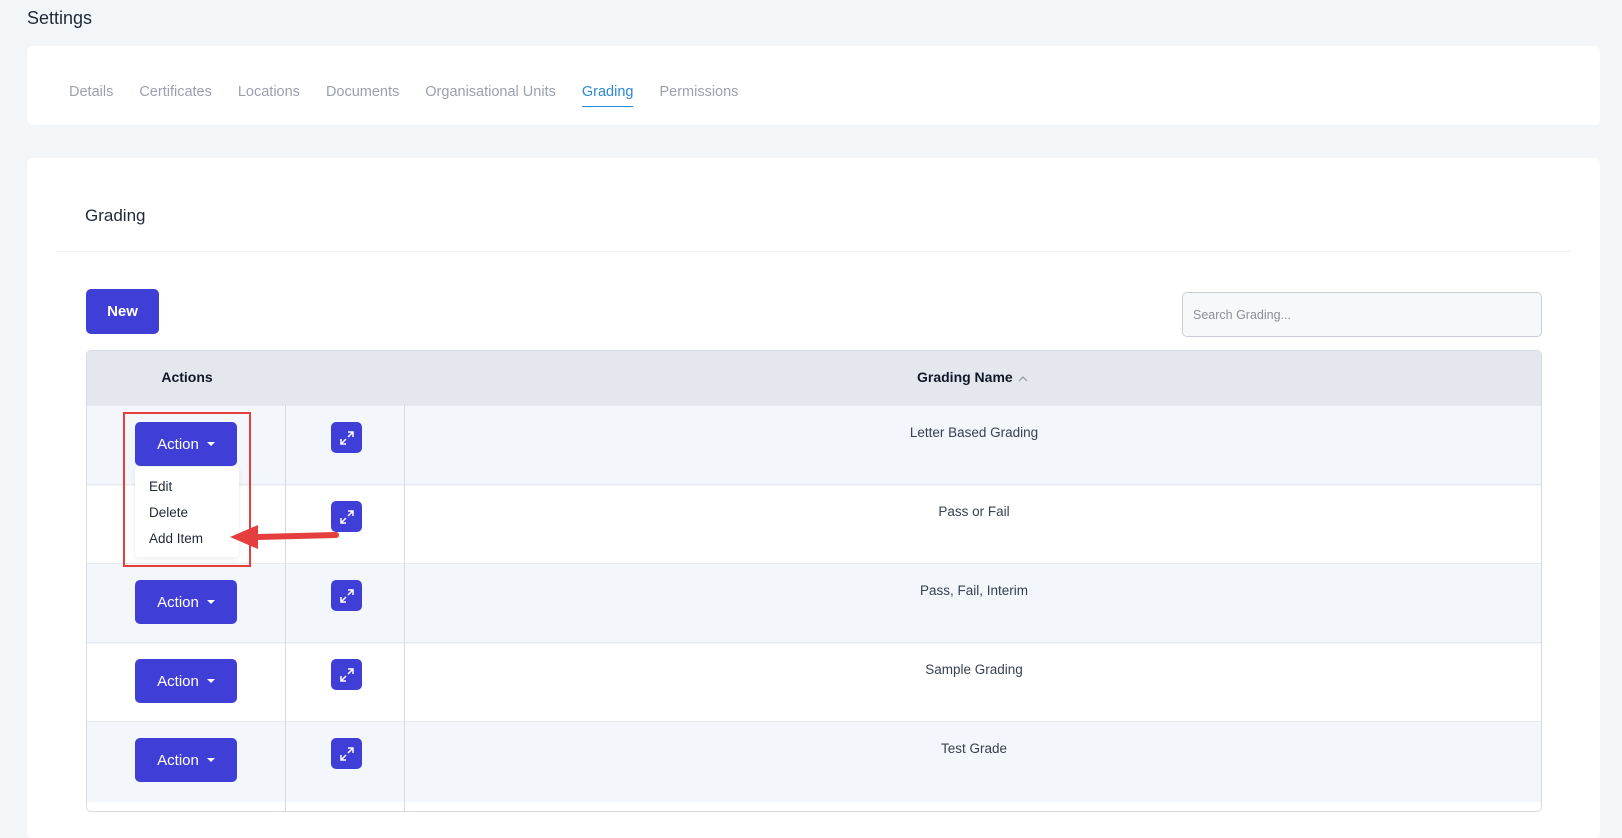  I want to click on table-header: Actions Grading Name, so click(814, 378).